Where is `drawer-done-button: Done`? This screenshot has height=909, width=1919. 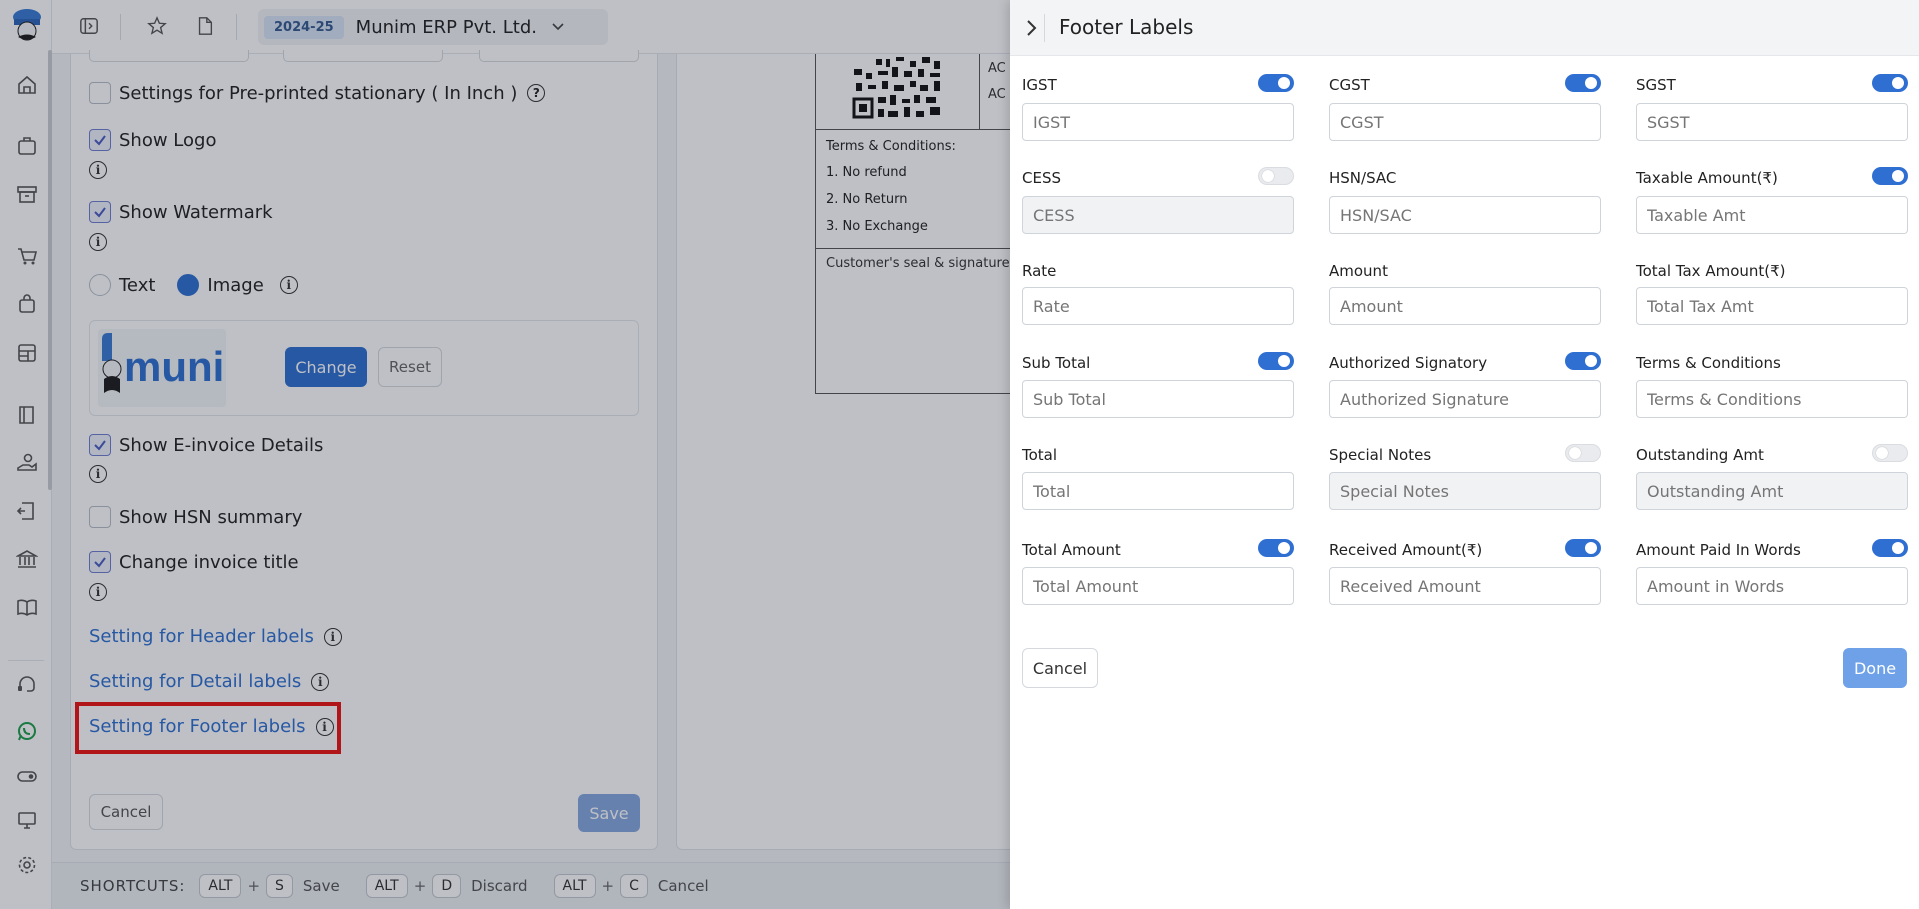
drawer-done-button: Done is located at coordinates (1875, 668).